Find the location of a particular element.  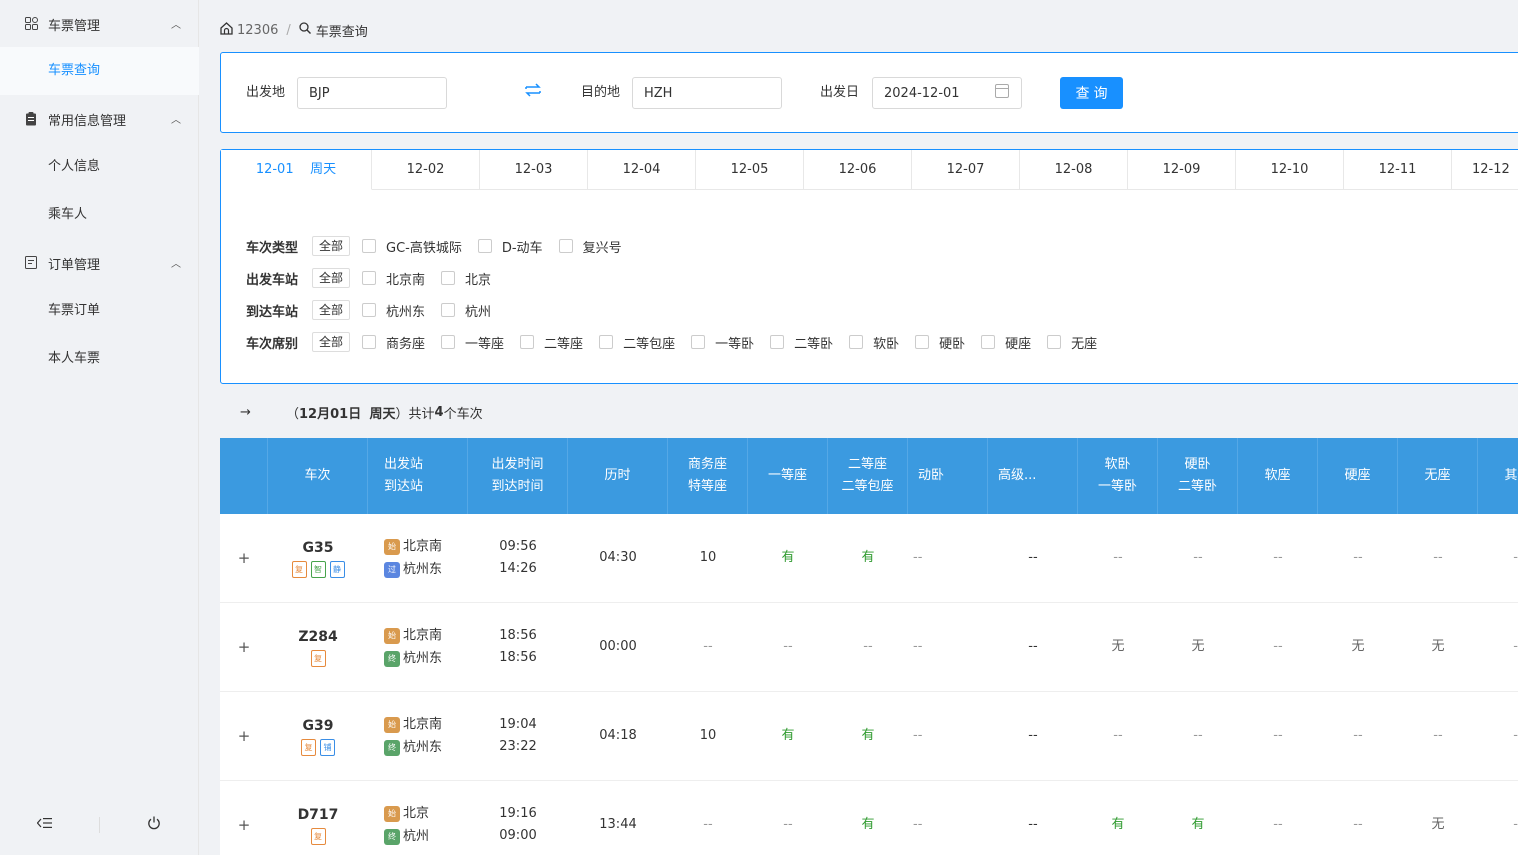

filter-checkbox: 商务座 is located at coordinates (393, 342).